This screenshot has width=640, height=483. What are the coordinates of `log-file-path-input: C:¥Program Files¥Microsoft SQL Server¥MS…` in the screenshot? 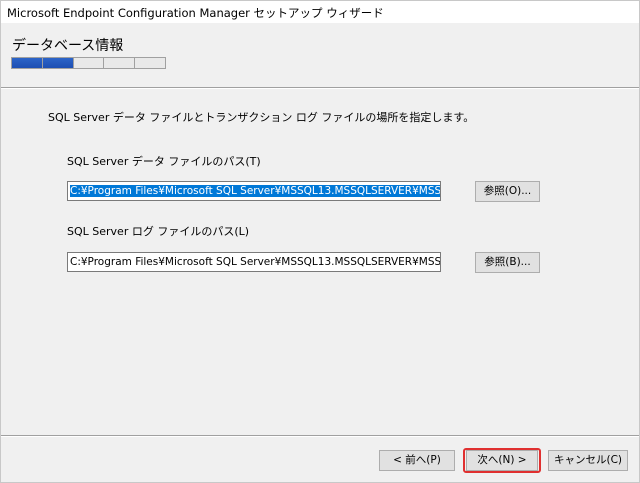 It's located at (254, 262).